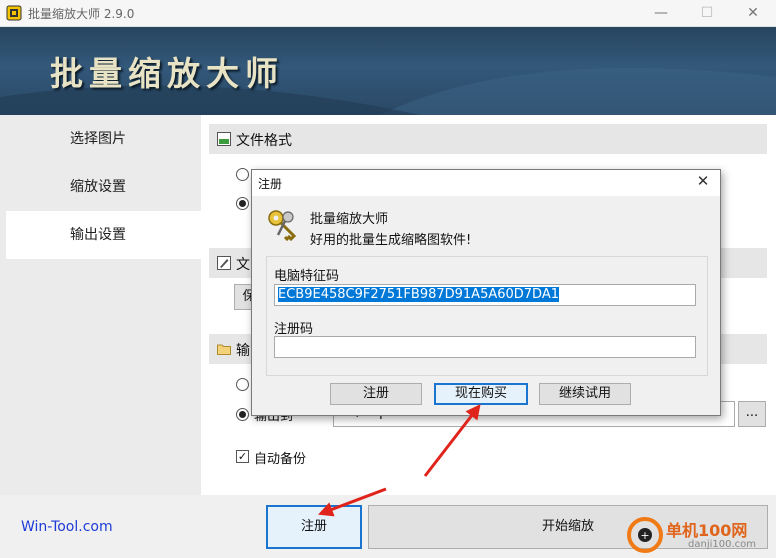 The image size is (776, 558). What do you see at coordinates (224, 349) in the screenshot?
I see `folder-icon` at bounding box center [224, 349].